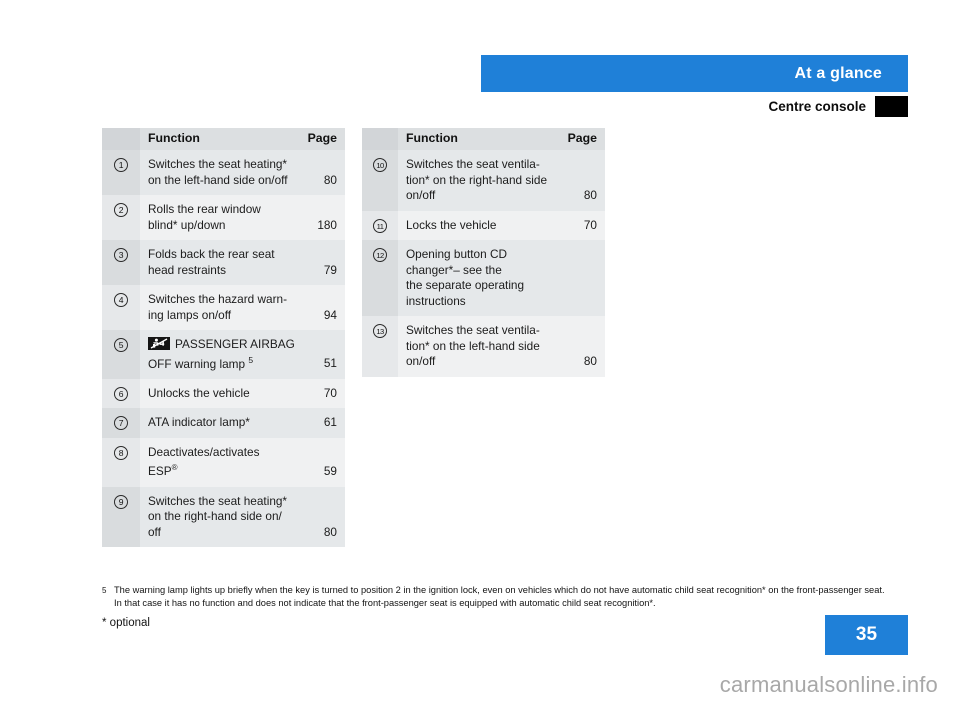 This screenshot has height=708, width=960. What do you see at coordinates (324, 462) in the screenshot?
I see `page-reference: 59` at bounding box center [324, 462].